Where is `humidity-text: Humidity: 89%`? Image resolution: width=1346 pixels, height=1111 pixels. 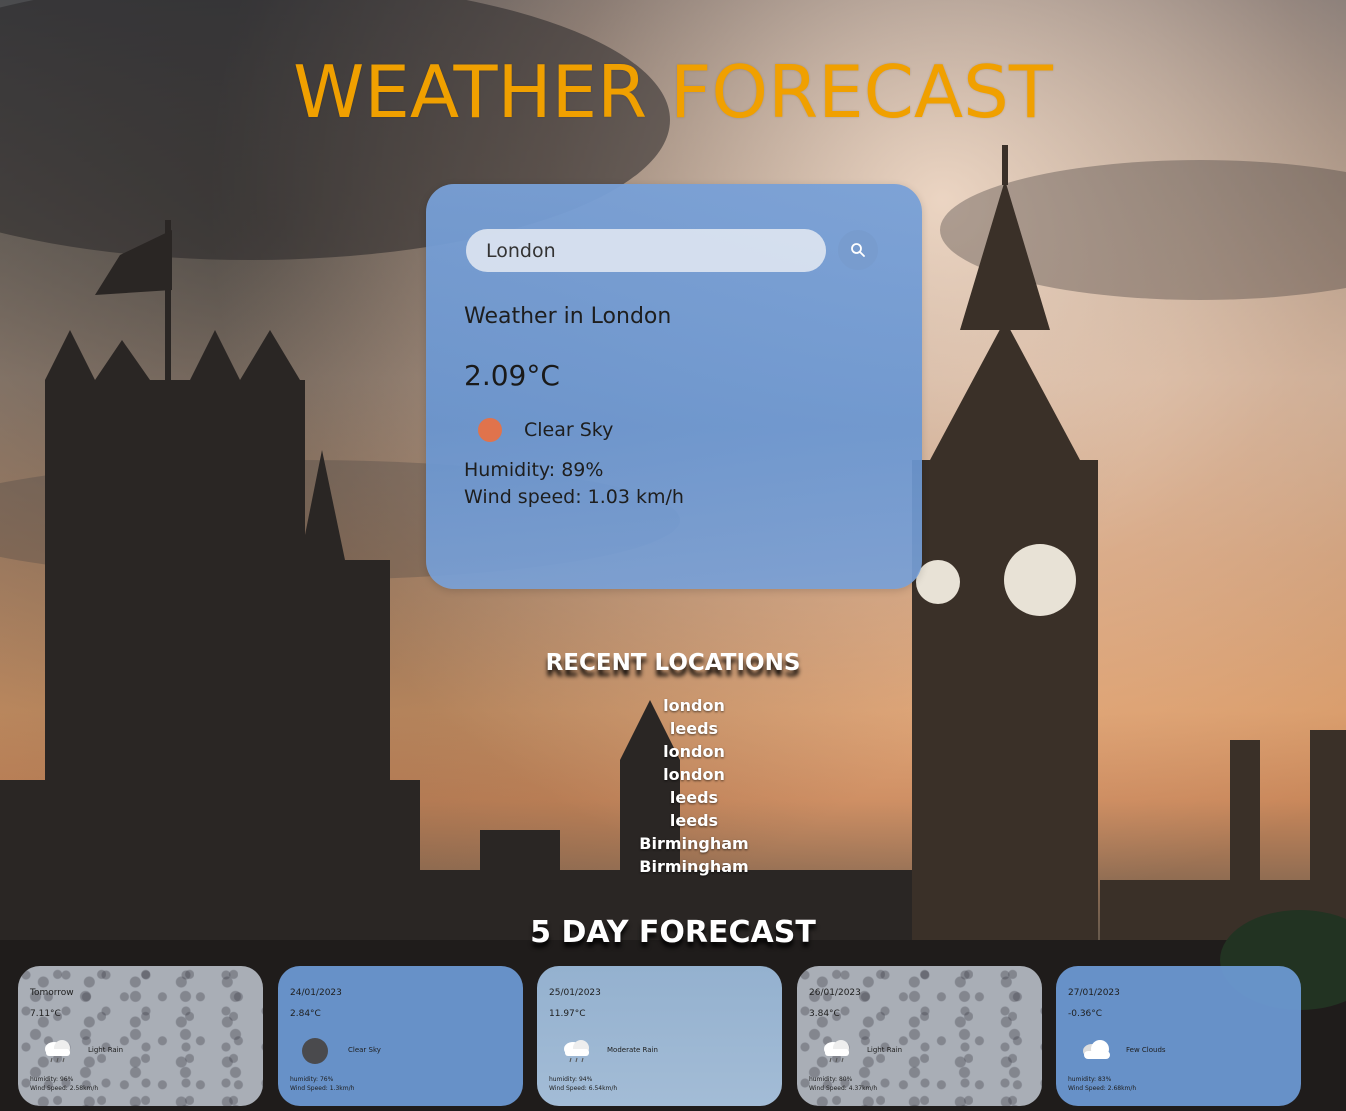 humidity-text: Humidity: 89% is located at coordinates (534, 470).